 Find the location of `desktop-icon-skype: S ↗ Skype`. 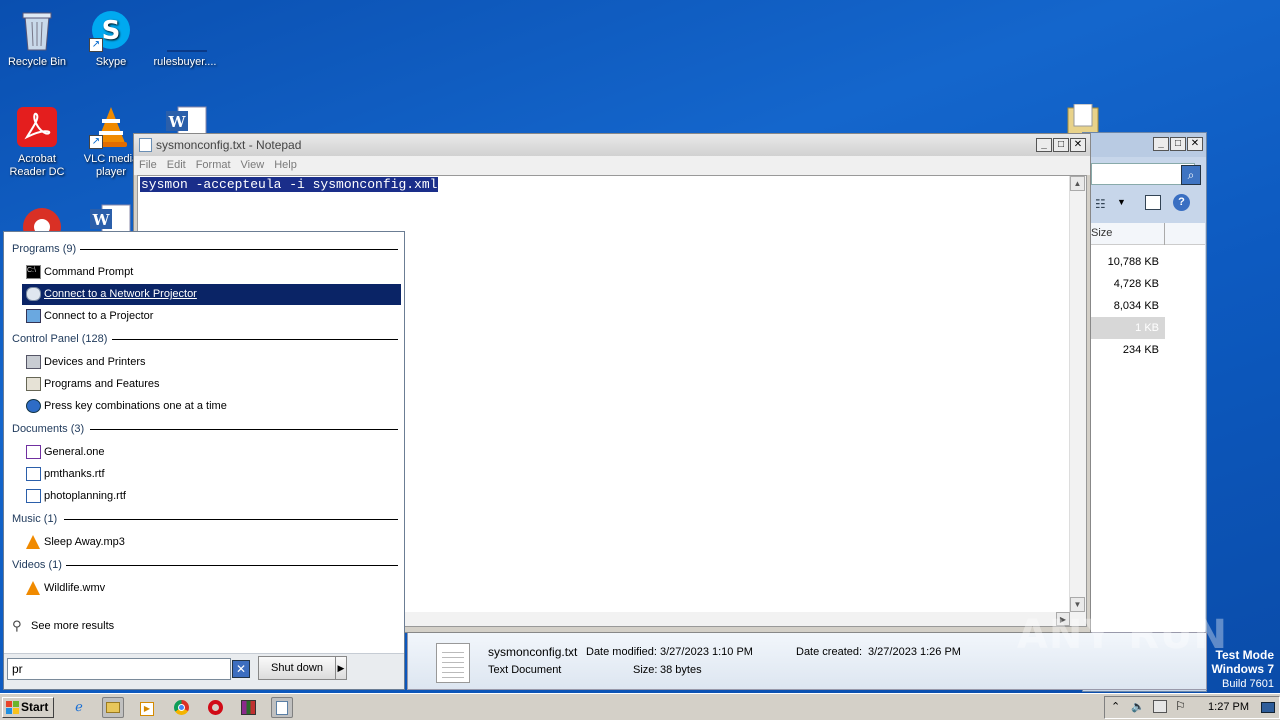

desktop-icon-skype: S ↗ Skype is located at coordinates (111, 38).